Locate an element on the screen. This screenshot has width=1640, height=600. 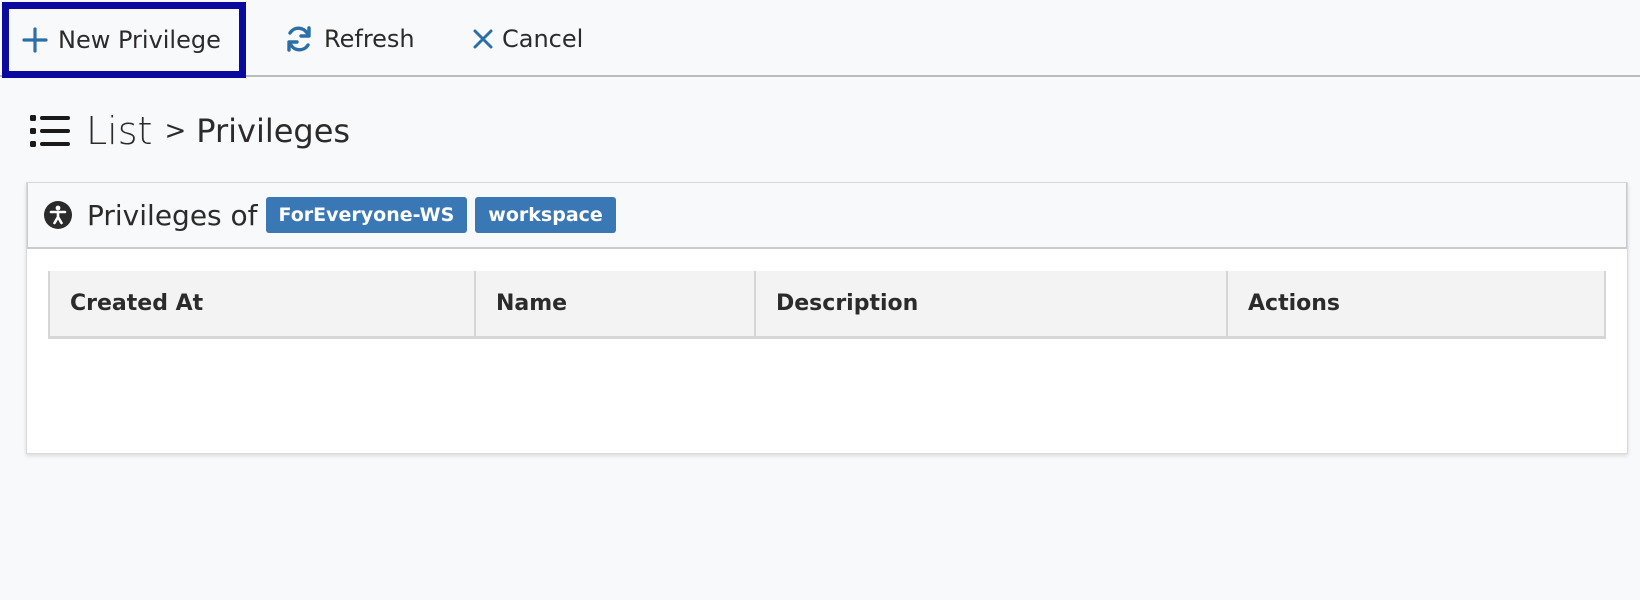
column-header-description: Description is located at coordinates (991, 305).